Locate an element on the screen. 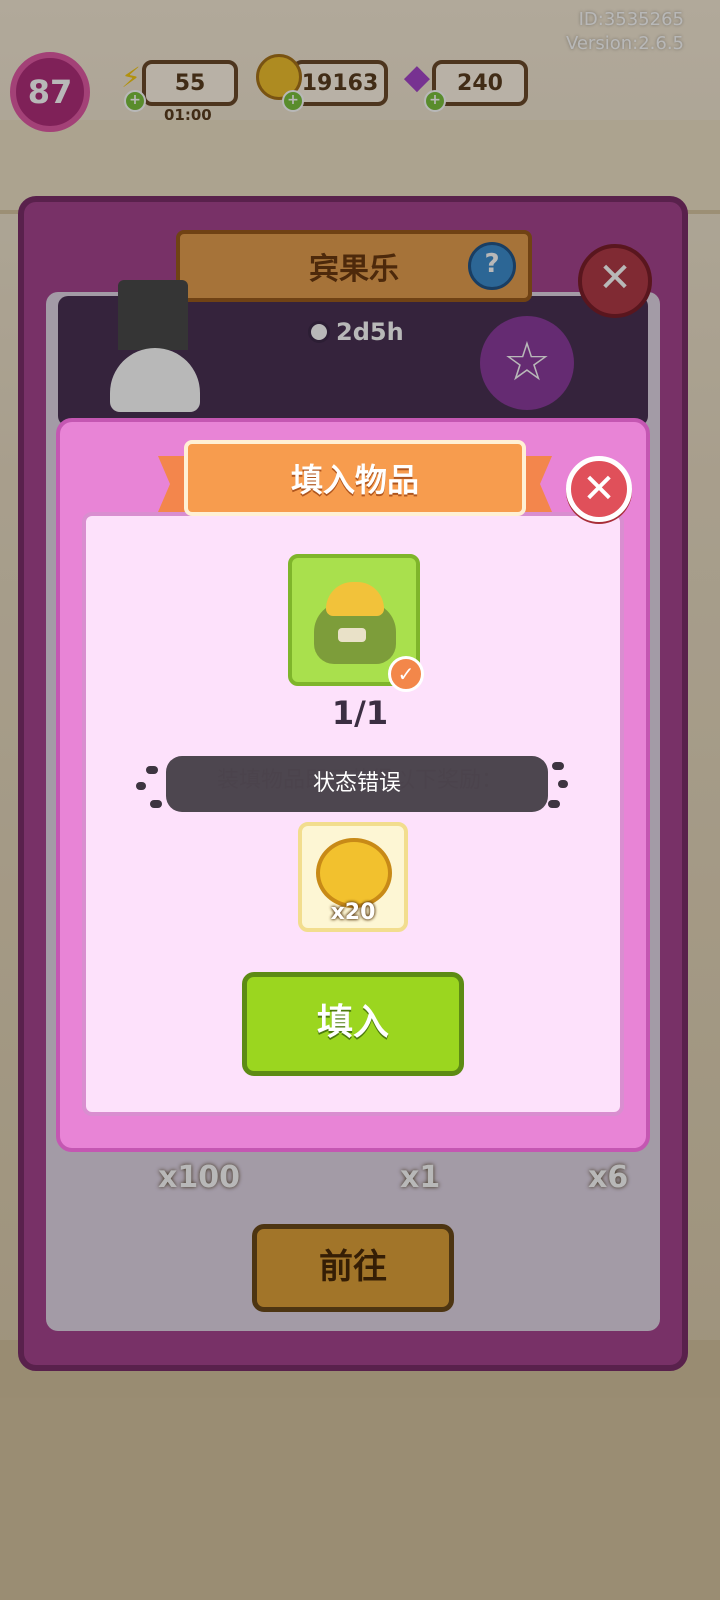 The width and height of the screenshot is (720, 1600). coin-sack-icon is located at coordinates (355, 619).